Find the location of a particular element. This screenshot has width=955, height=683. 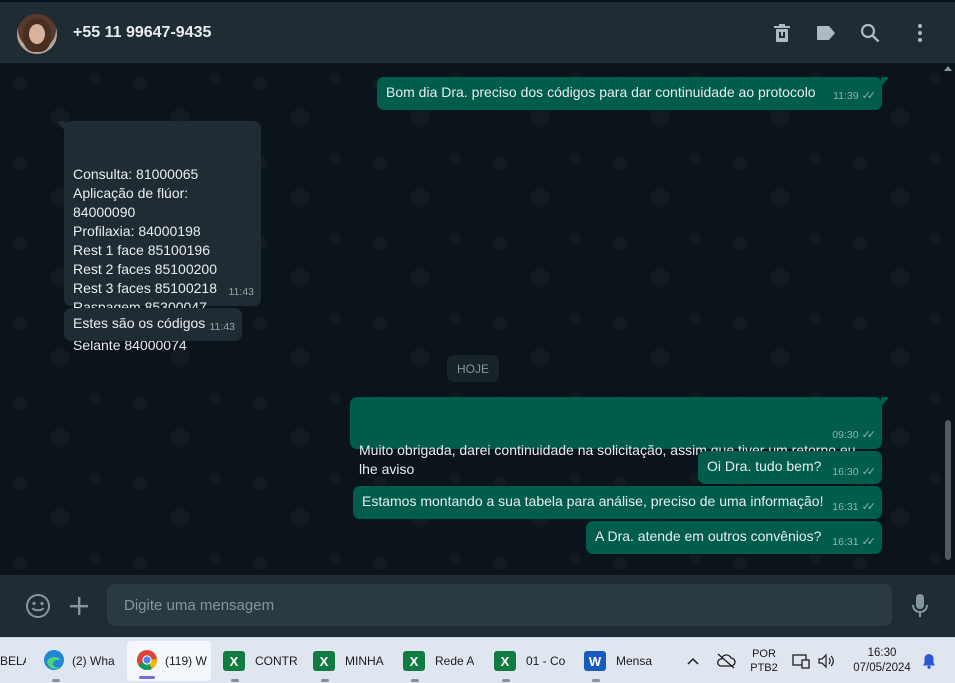

contact-avatar is located at coordinates (37, 34).